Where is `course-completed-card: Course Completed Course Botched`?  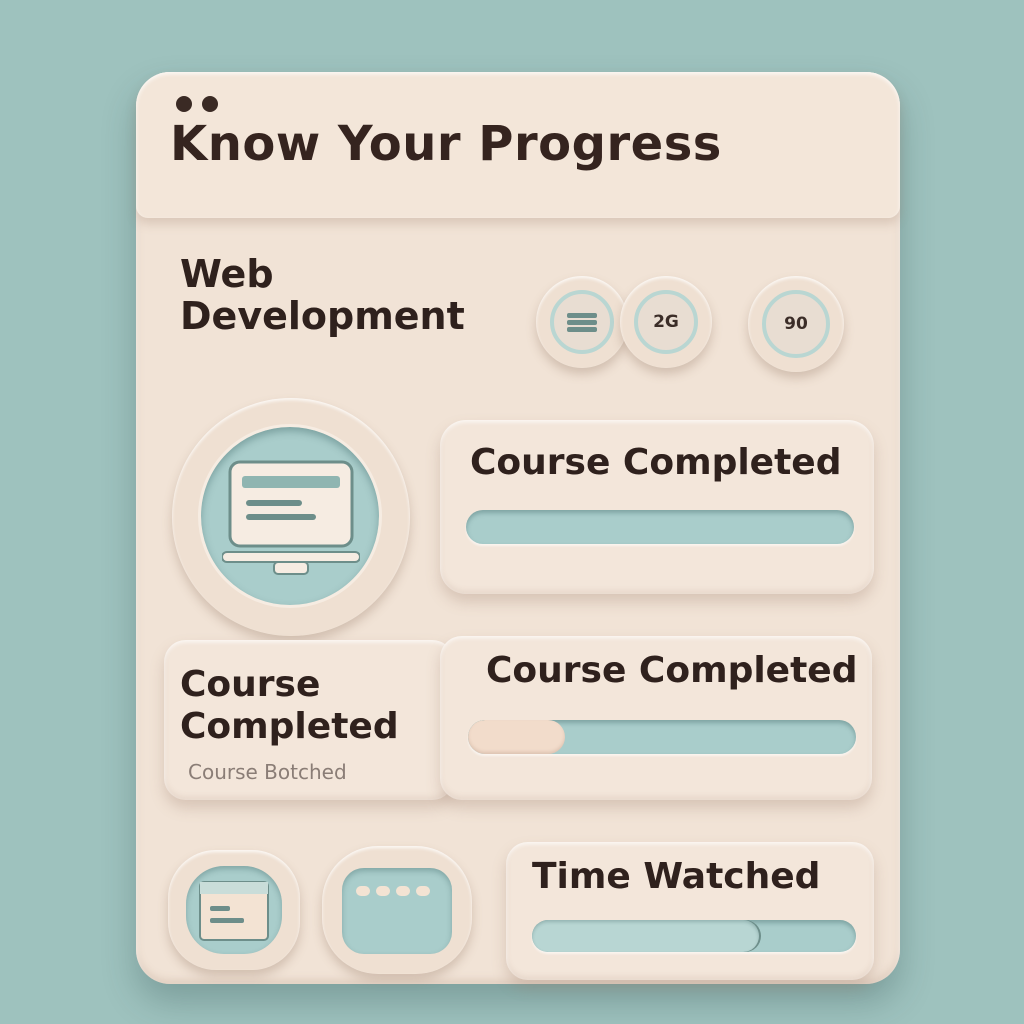 course-completed-card: Course Completed Course Botched is located at coordinates (309, 720).